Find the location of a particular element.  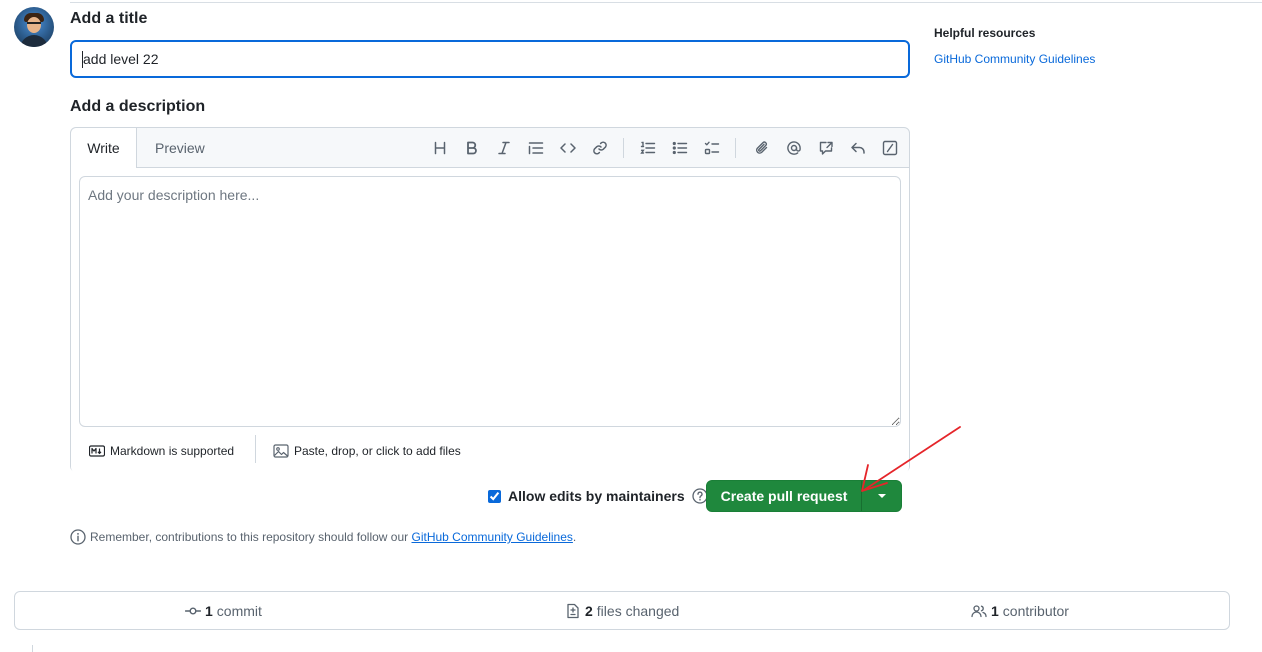

commits-label: commit is located at coordinates (239, 610).